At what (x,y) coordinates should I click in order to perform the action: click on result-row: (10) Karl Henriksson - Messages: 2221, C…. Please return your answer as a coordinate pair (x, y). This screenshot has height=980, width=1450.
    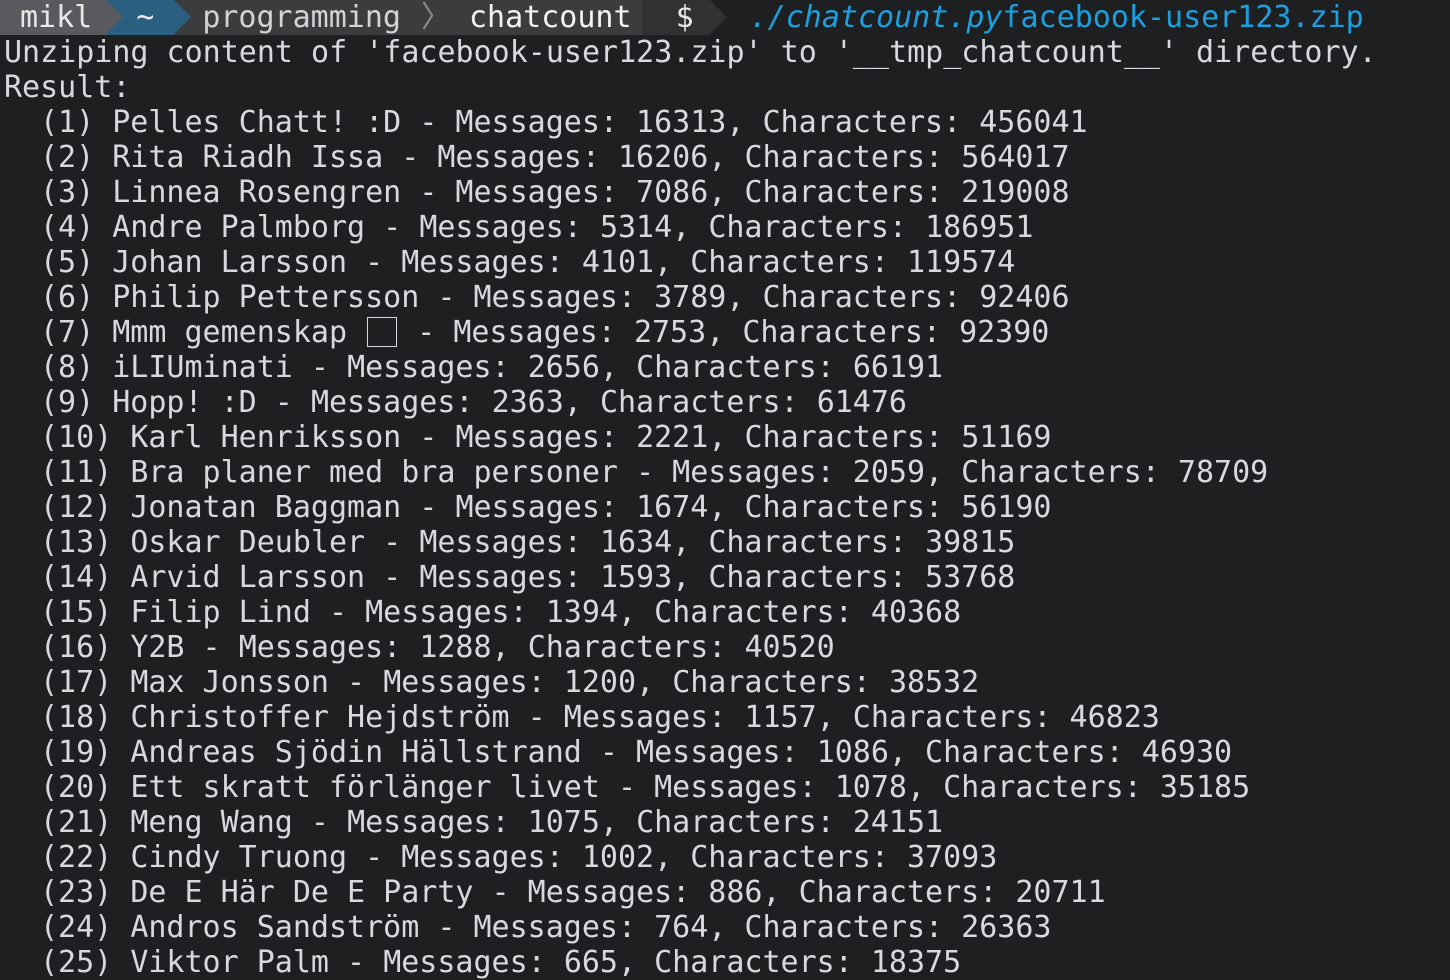
    Looking at the image, I should click on (725, 437).